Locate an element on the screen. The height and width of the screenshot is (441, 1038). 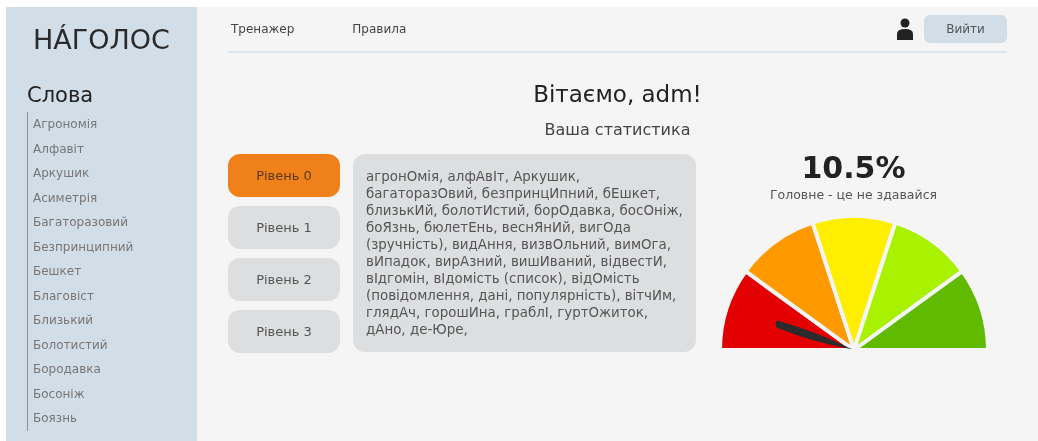
sidebar-item: Близький is located at coordinates (63, 320).